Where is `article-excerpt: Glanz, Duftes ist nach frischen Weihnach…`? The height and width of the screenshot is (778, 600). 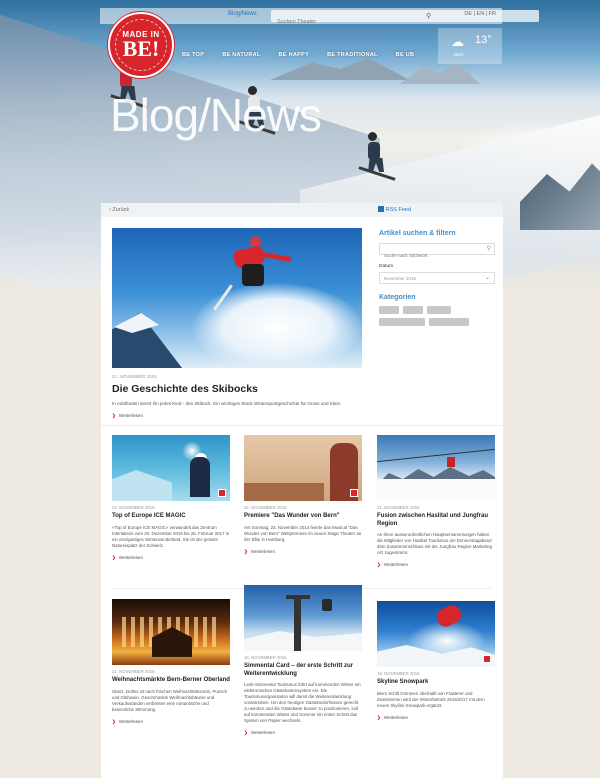
article-excerpt: Glanz, Duftes ist nach frischen Weihnach… is located at coordinates (170, 700).